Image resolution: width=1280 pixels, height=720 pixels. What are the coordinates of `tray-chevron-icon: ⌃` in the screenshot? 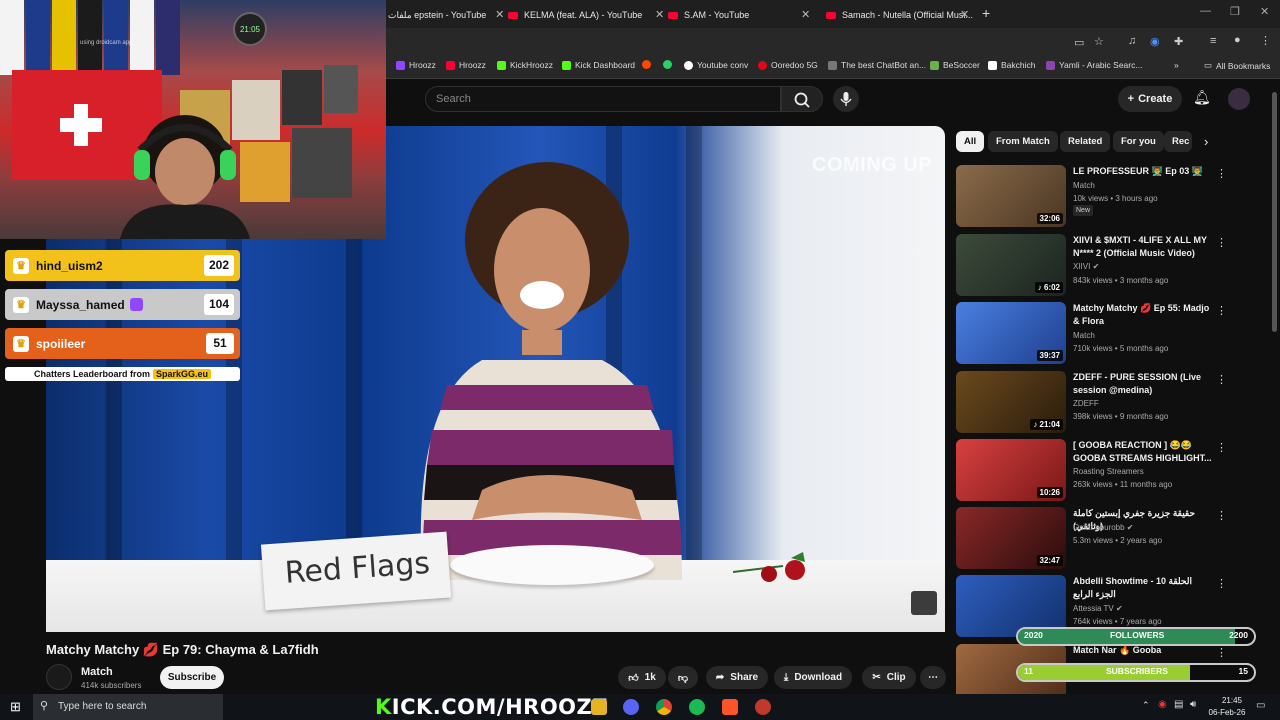 It's located at (1146, 705).